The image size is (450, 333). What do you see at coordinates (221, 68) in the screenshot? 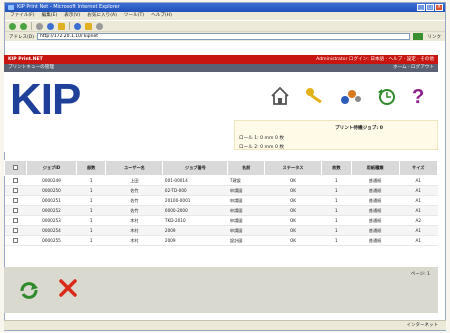
I see `section-bar: プリントキューの管理 ホーム · ログアウト` at bounding box center [221, 68].